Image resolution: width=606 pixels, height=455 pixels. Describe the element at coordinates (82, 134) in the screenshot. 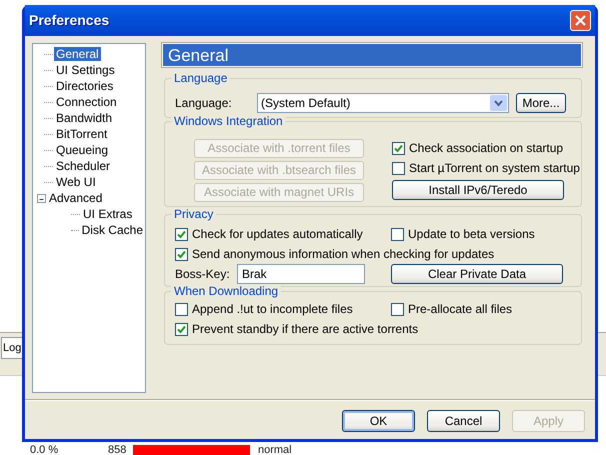

I see `tree-item: BitTorrent` at that location.